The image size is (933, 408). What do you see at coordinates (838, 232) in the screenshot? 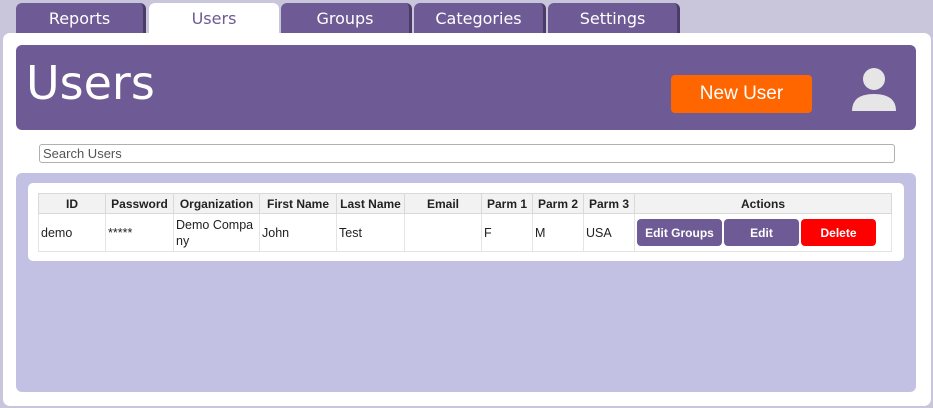
I see `delete-button: Delete` at bounding box center [838, 232].